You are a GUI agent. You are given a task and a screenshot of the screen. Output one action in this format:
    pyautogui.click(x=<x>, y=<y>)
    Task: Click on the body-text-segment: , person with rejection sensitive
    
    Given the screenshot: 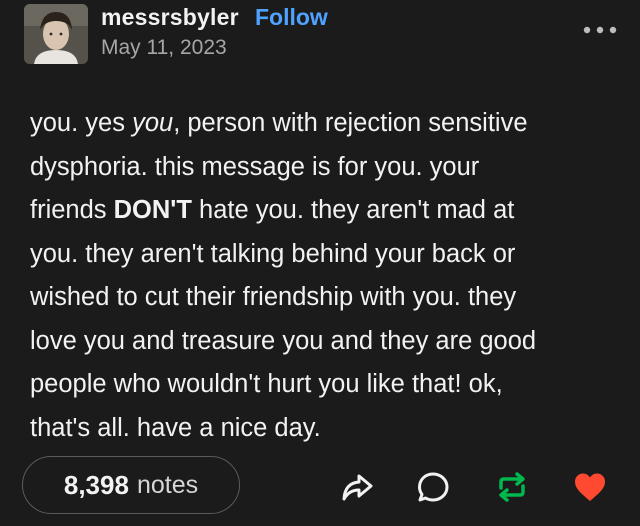 What is the action you would take?
    pyautogui.click(x=350, y=123)
    